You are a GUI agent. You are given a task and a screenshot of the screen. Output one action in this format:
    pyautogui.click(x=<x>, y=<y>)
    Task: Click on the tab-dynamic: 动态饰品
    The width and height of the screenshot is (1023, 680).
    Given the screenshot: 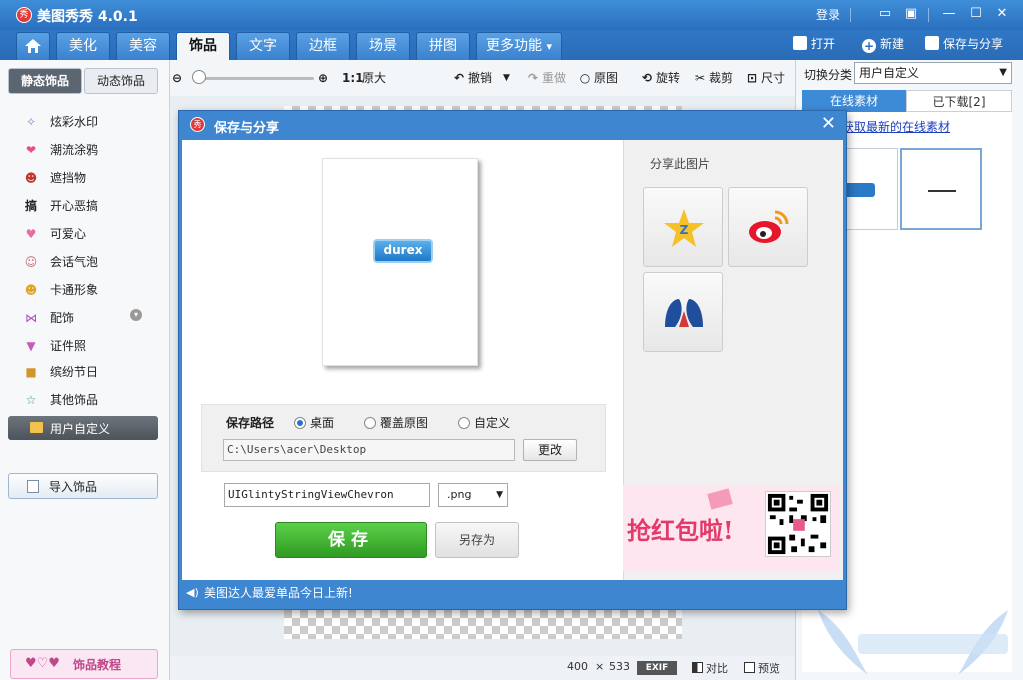 What is the action you would take?
    pyautogui.click(x=121, y=81)
    